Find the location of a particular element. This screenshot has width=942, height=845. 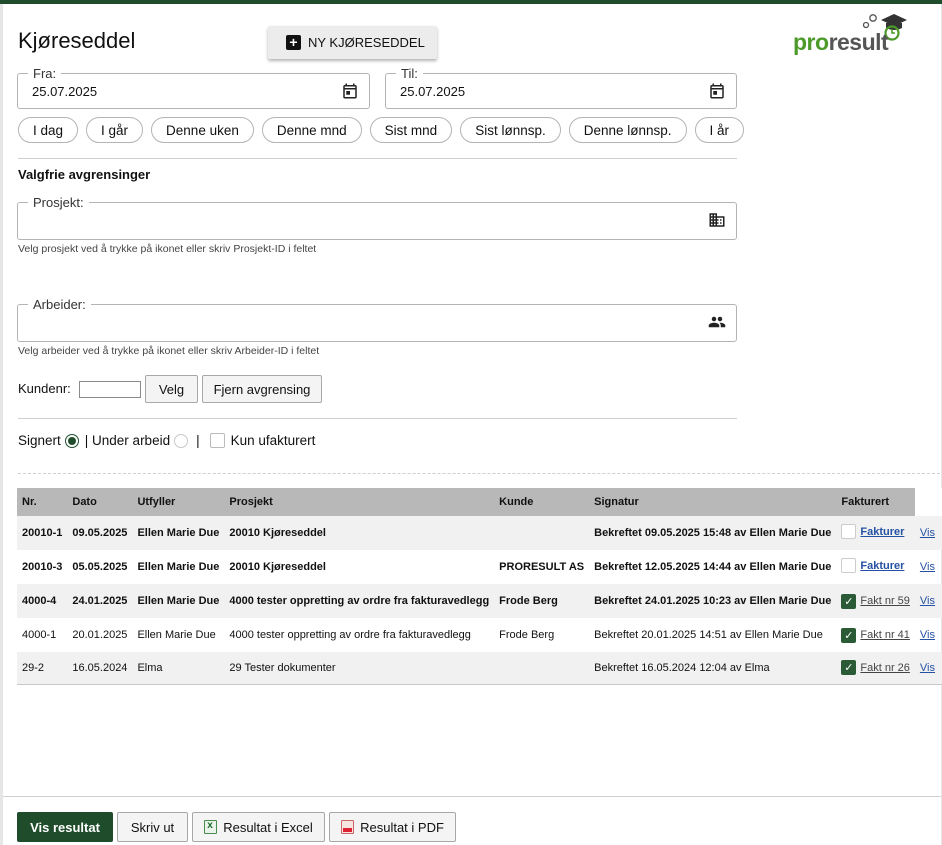

print-button: Skriv ut is located at coordinates (152, 827).